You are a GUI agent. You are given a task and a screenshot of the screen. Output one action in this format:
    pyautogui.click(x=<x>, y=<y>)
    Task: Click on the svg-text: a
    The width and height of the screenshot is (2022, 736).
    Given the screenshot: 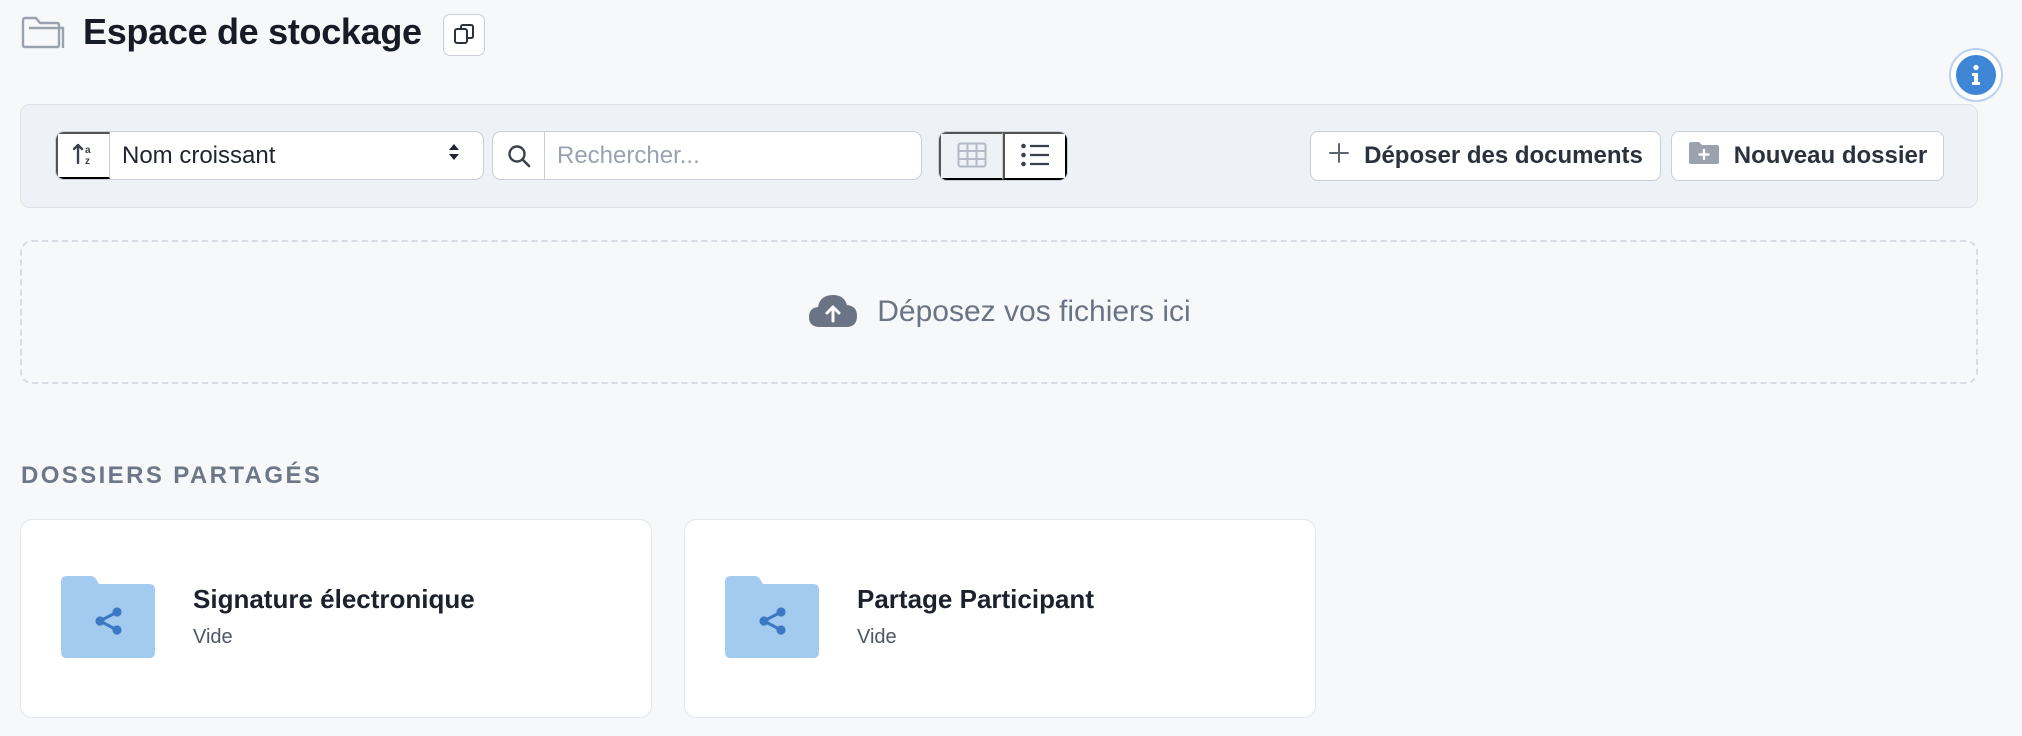 What is the action you would take?
    pyautogui.click(x=88, y=150)
    